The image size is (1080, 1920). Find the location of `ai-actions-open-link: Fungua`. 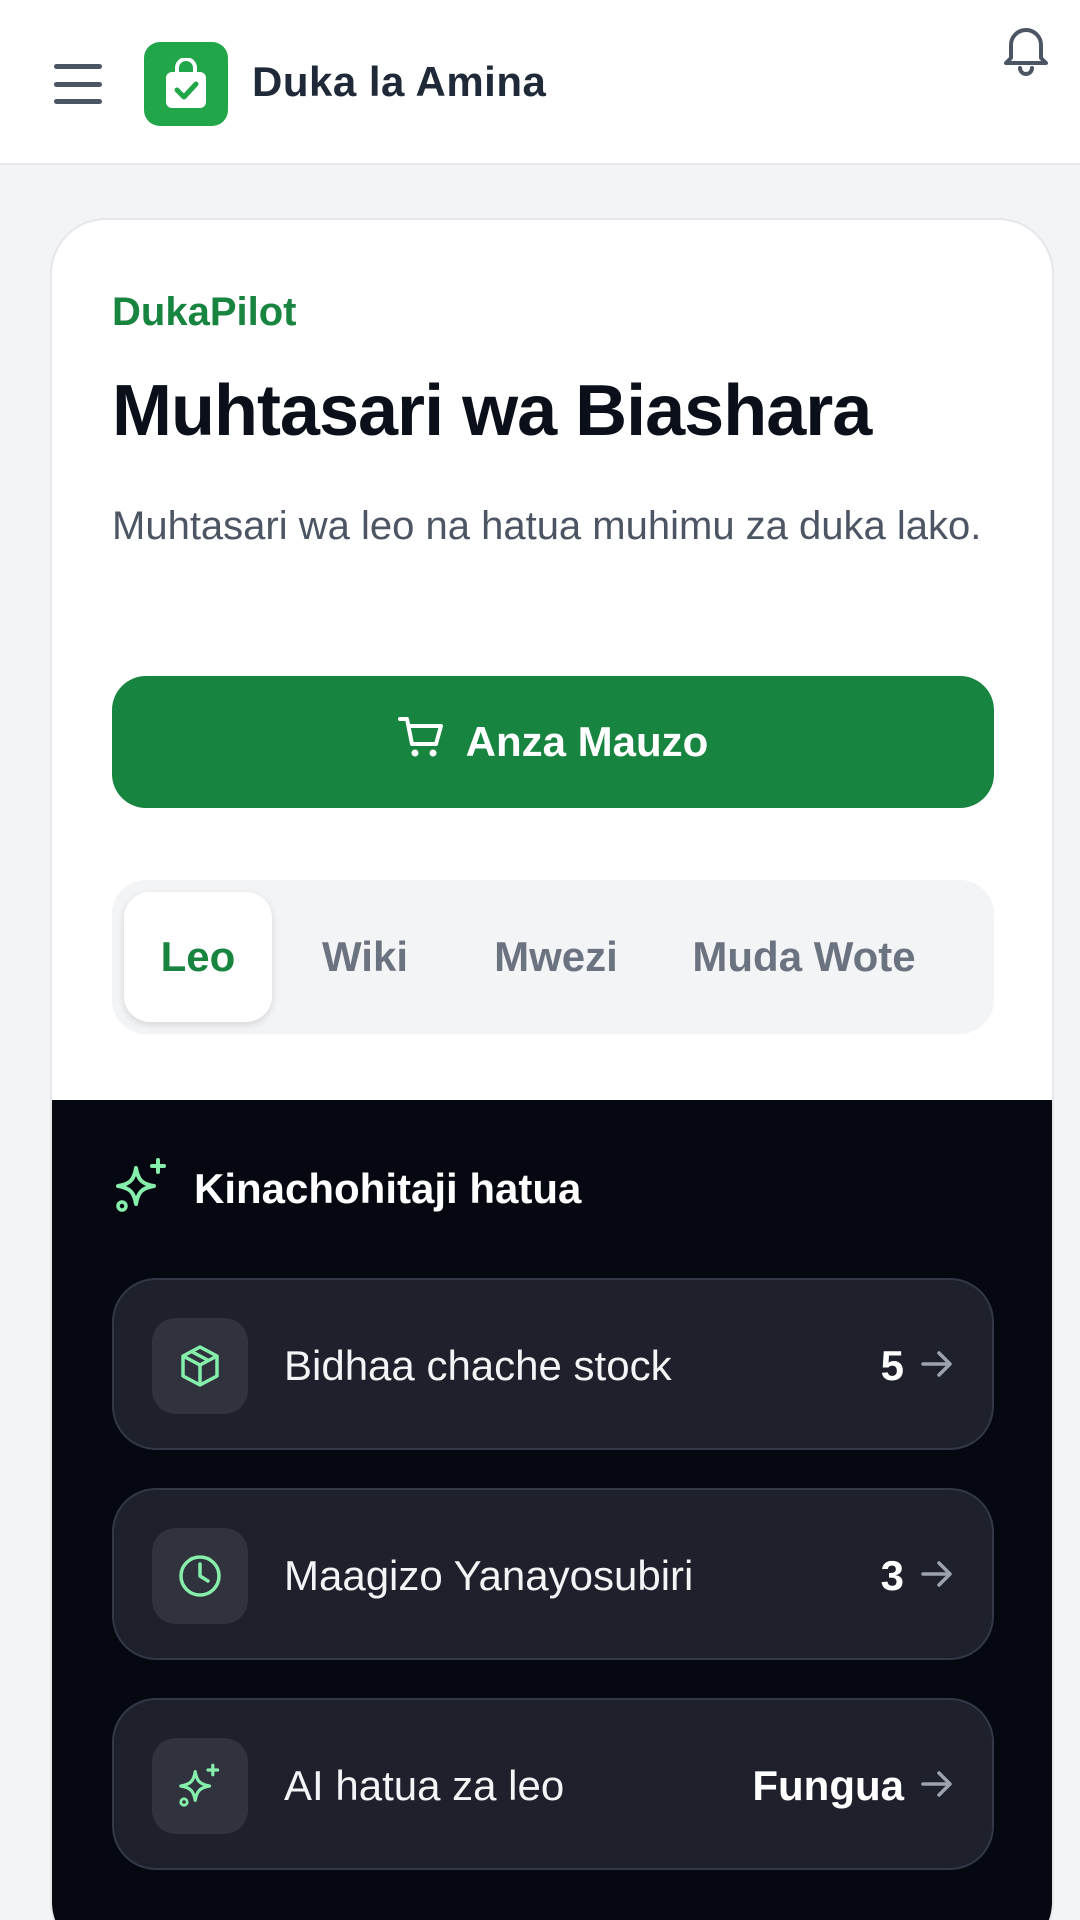

ai-actions-open-link: Fungua is located at coordinates (828, 1786).